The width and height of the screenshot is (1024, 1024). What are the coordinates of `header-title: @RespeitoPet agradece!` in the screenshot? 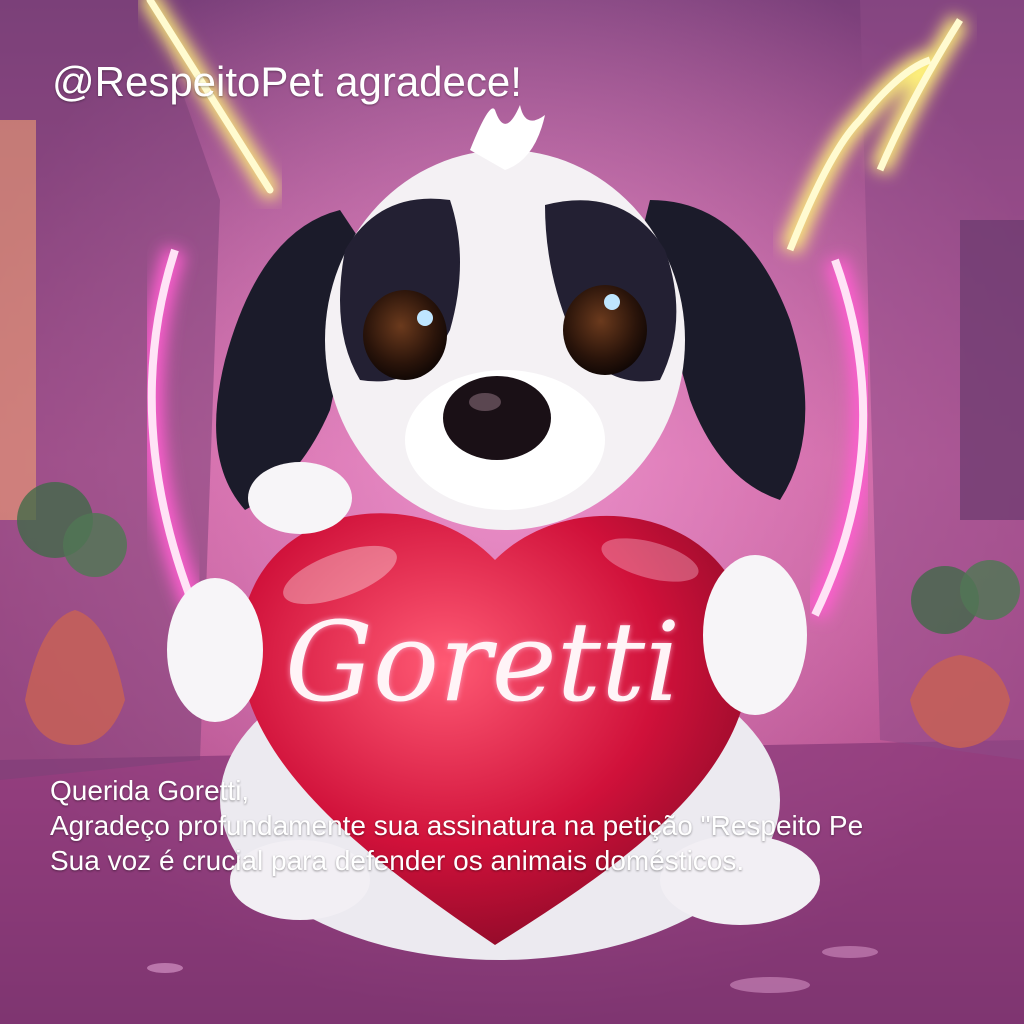 It's located at (287, 81).